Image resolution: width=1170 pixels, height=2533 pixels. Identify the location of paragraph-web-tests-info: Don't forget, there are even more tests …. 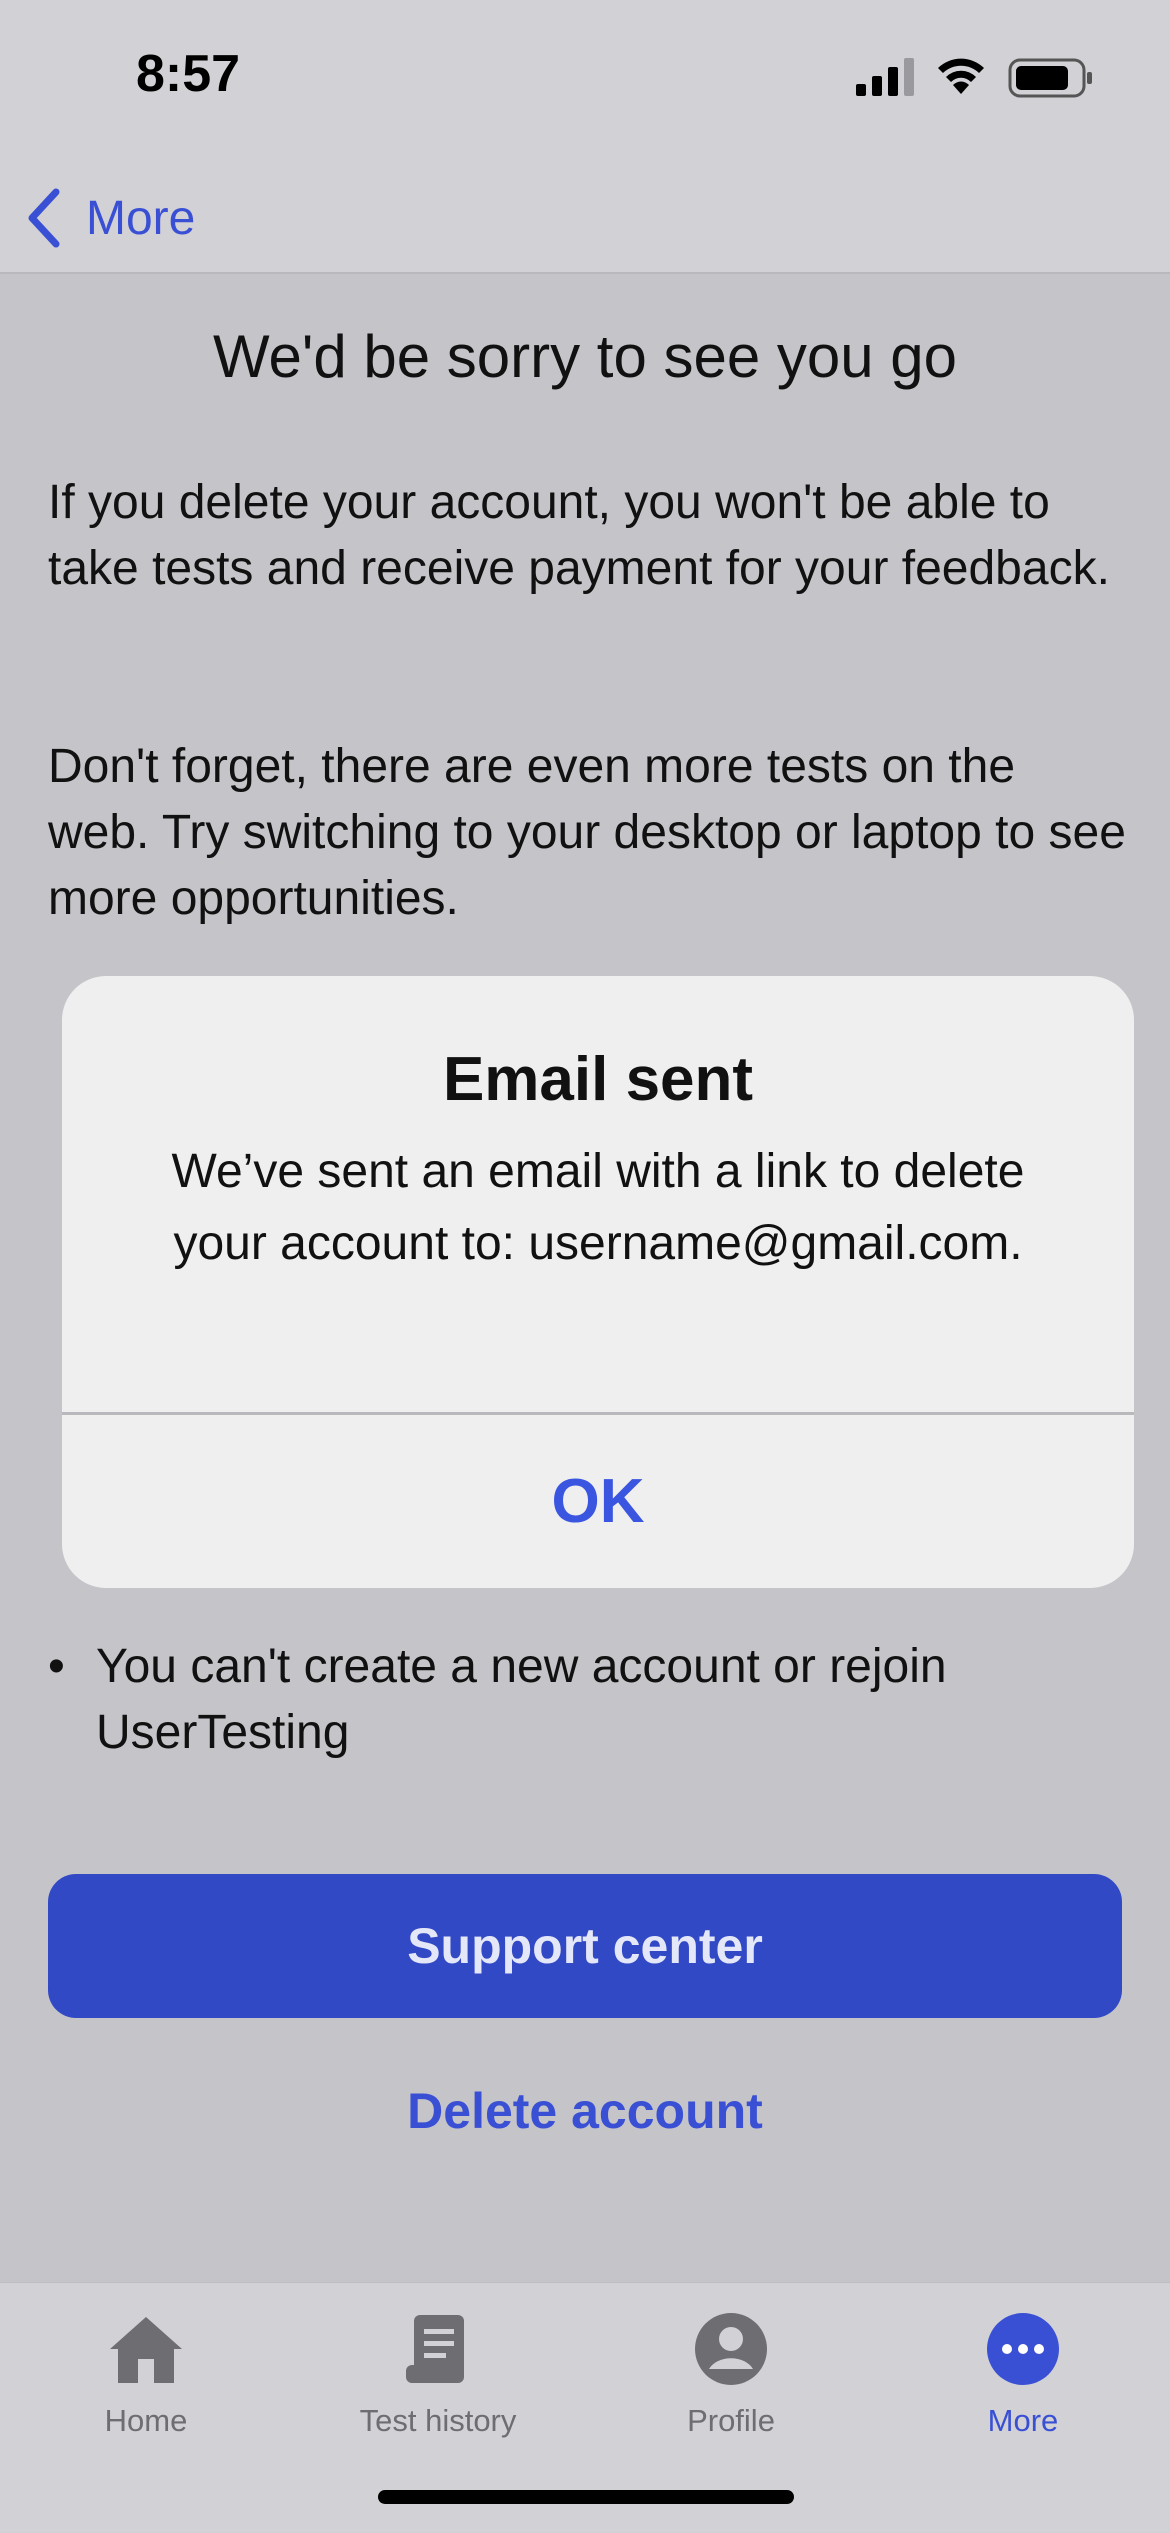
(587, 832).